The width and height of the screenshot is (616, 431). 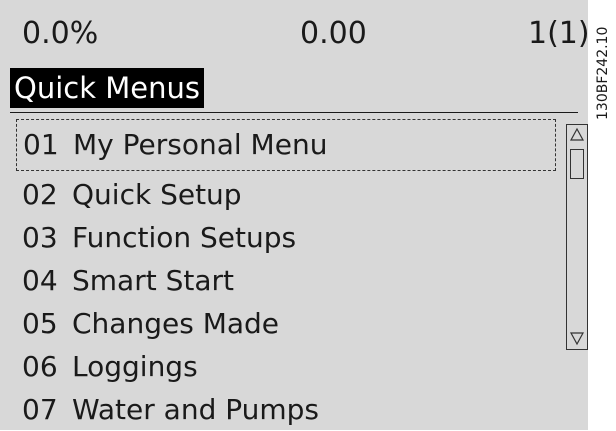 What do you see at coordinates (603, 73) in the screenshot?
I see `figure-code-label: 130BF242.10` at bounding box center [603, 73].